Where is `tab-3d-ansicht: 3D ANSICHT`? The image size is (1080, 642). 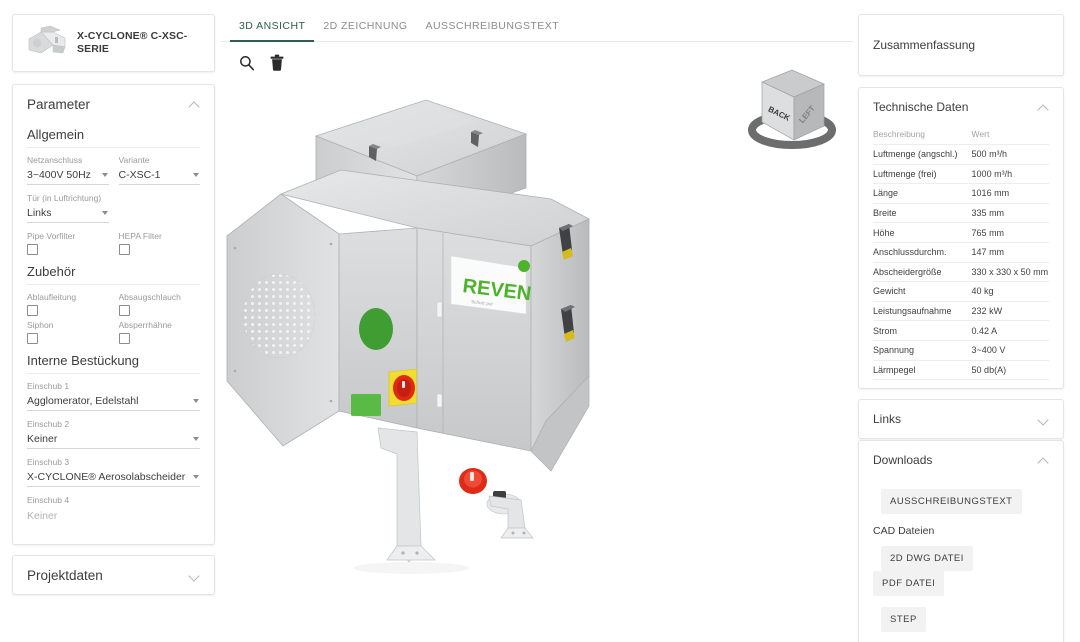 tab-3d-ansicht: 3D ANSICHT is located at coordinates (272, 31).